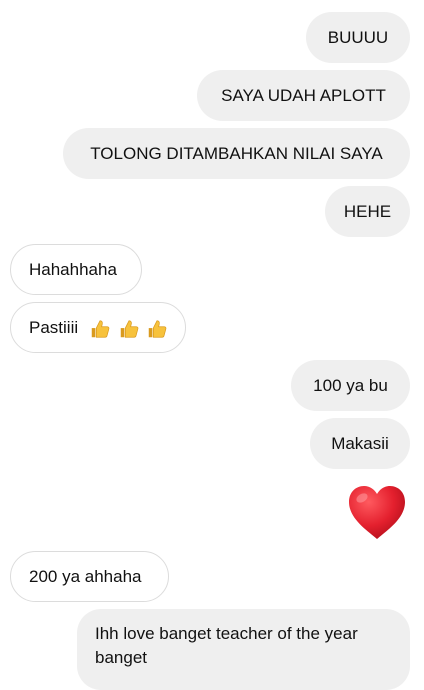 The height and width of the screenshot is (690, 424). What do you see at coordinates (377, 513) in the screenshot?
I see `red-heart-icon` at bounding box center [377, 513].